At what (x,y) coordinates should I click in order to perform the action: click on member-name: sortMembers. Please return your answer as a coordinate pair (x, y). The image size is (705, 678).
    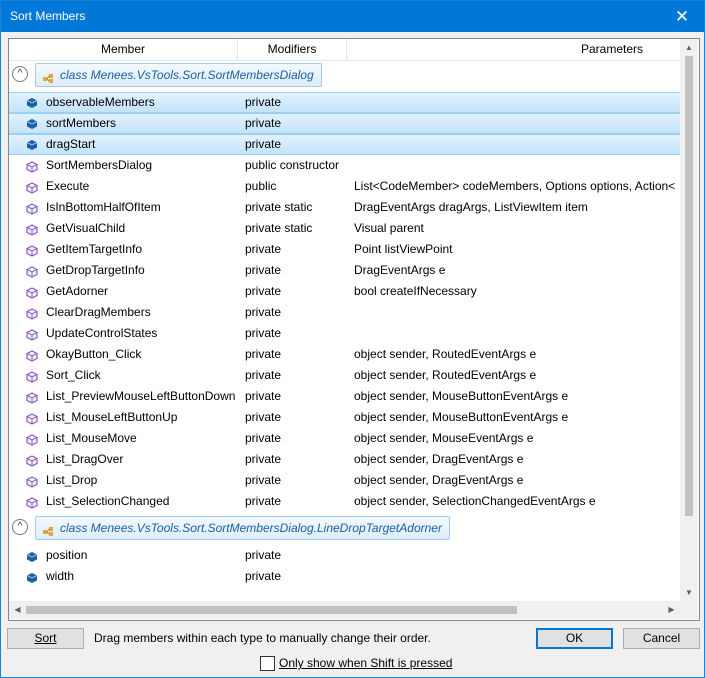
    Looking at the image, I should click on (81, 123).